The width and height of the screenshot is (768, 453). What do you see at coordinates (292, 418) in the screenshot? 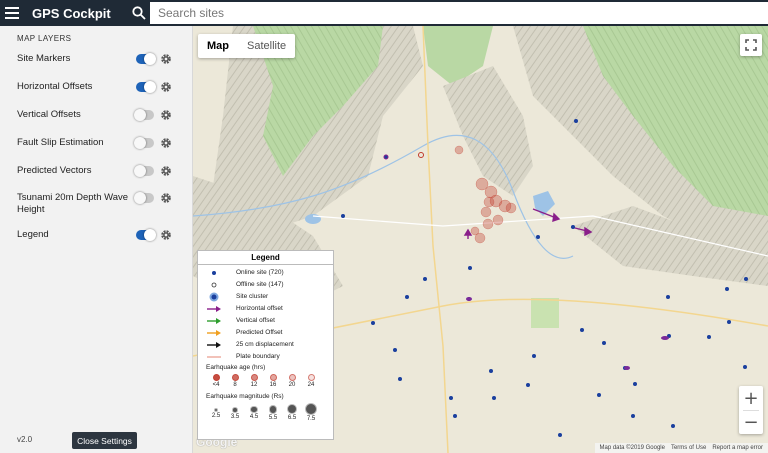
I see `quake-magnitude-label: 6.5` at bounding box center [292, 418].